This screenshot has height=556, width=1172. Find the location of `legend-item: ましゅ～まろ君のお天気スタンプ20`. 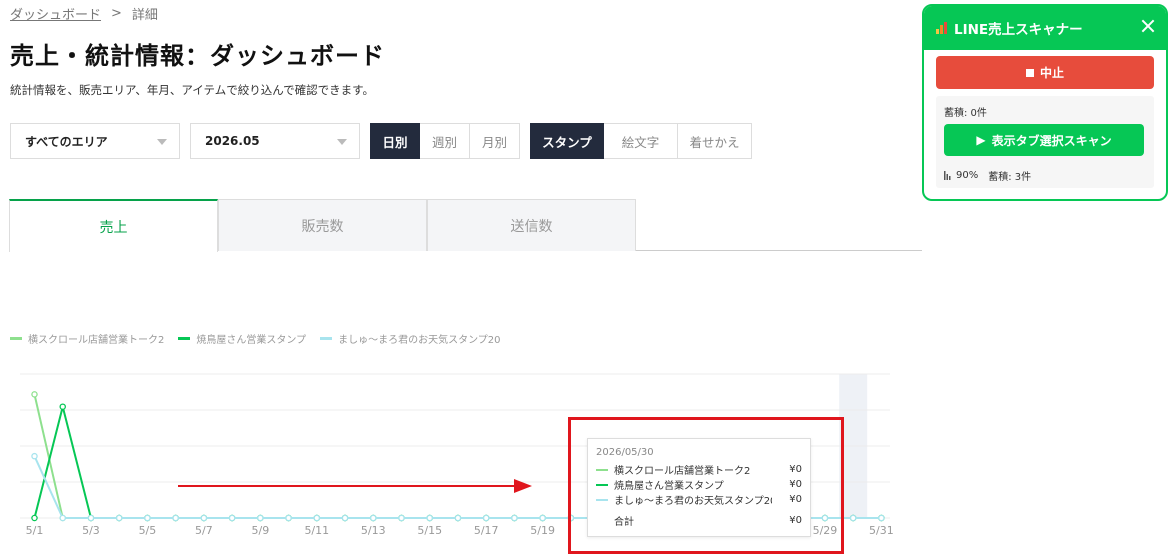

legend-item: ましゅ～まろ君のお天気スタンプ20 is located at coordinates (410, 338).